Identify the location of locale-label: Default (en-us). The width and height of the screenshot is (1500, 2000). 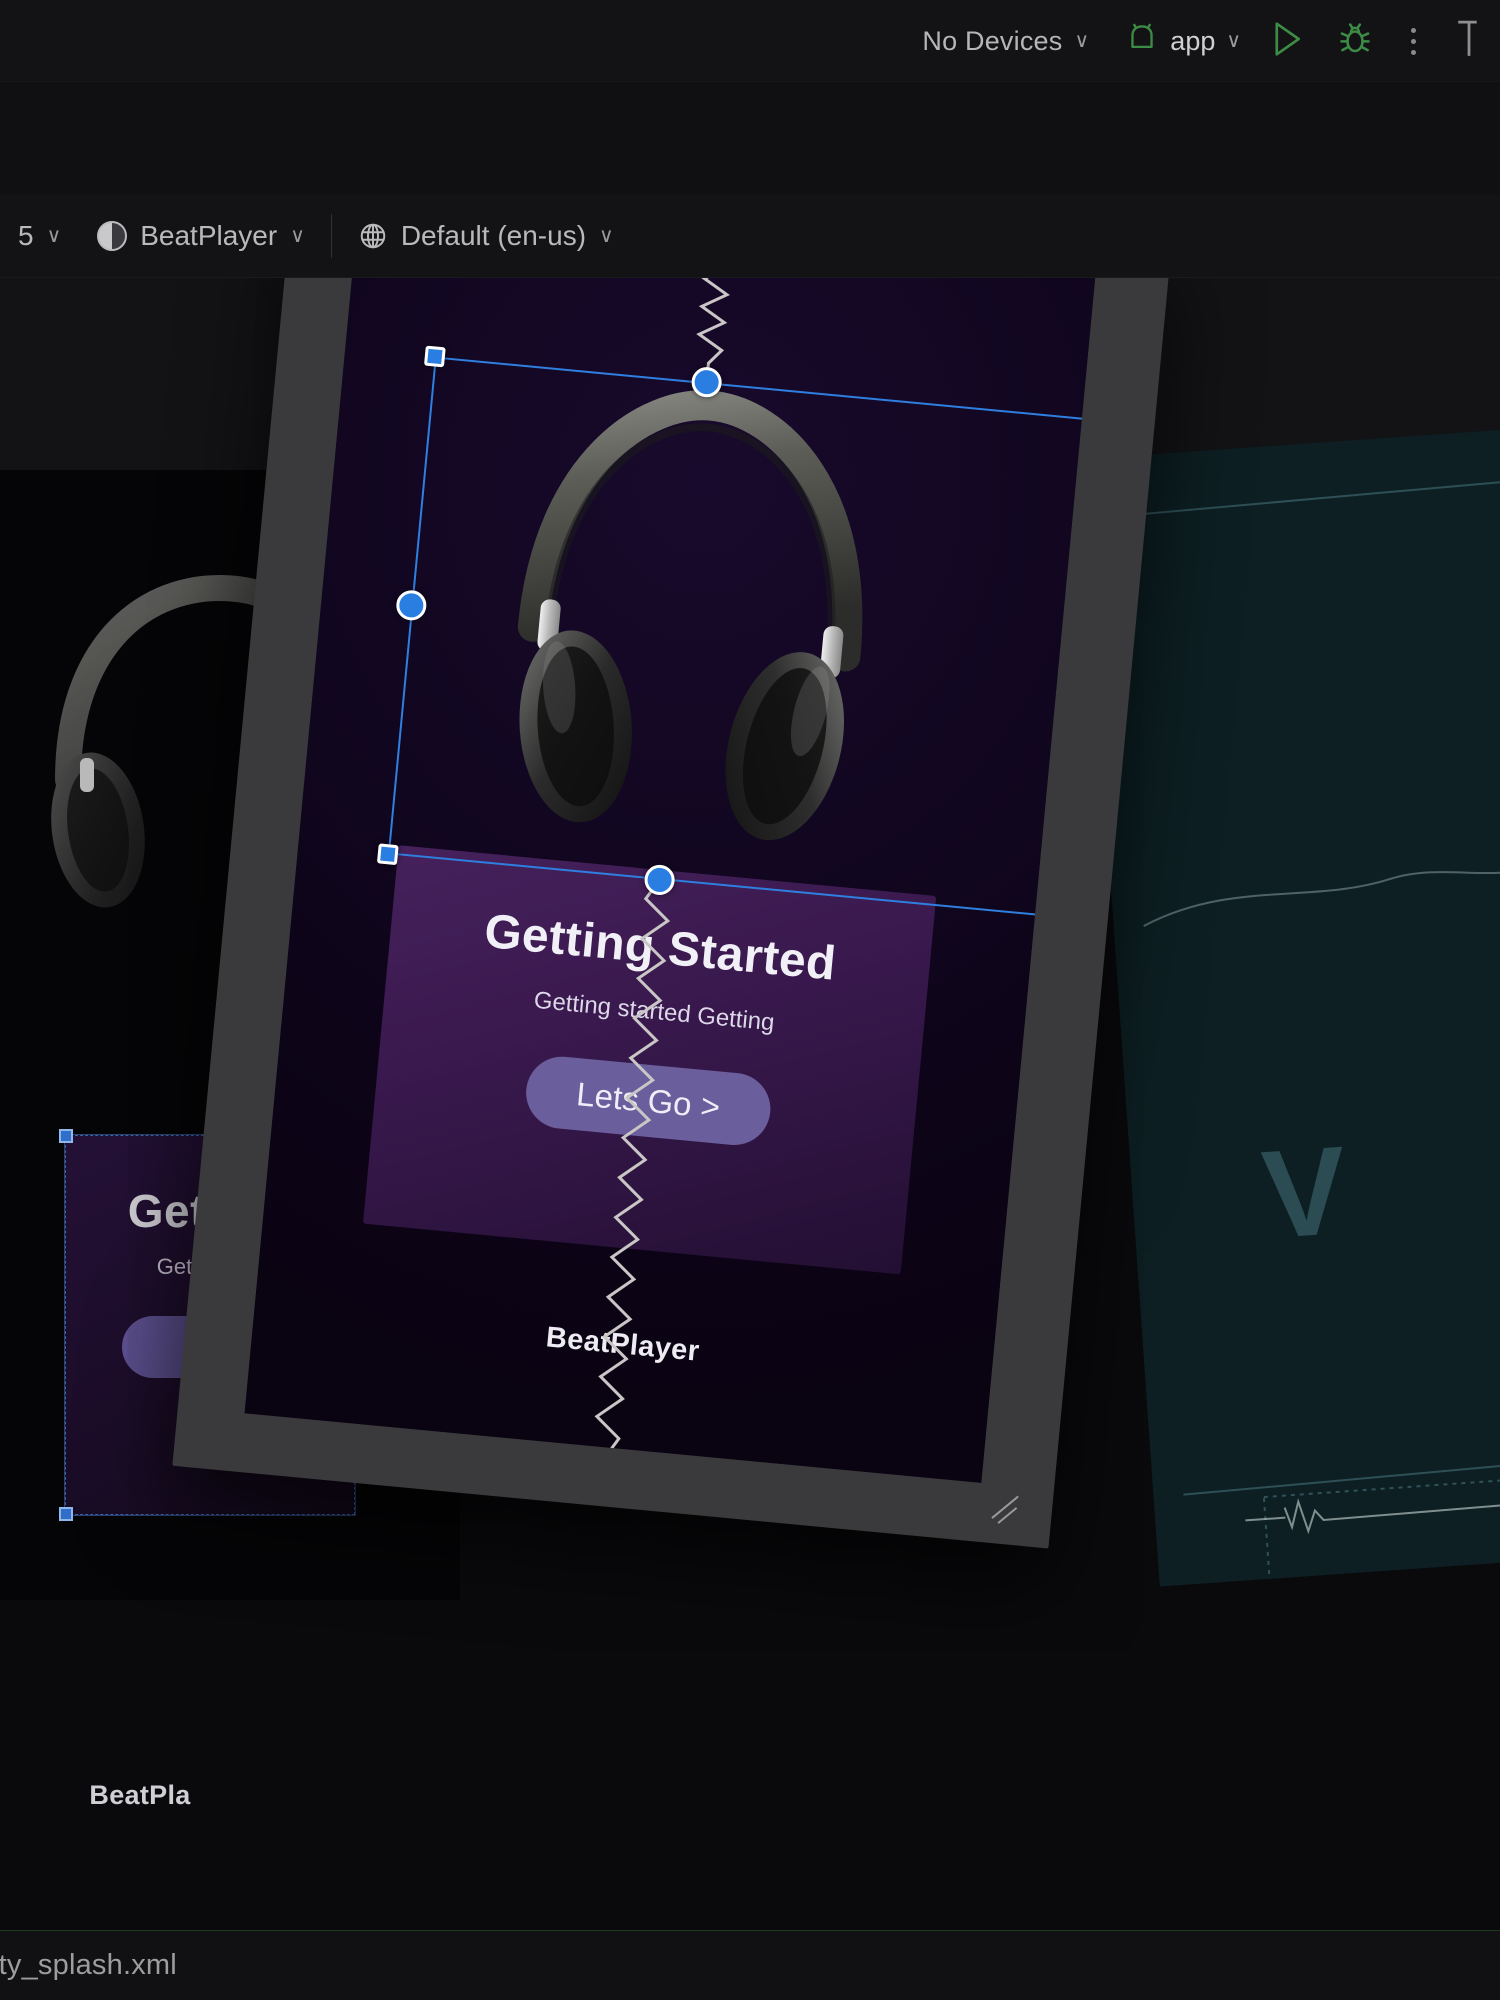
(493, 235).